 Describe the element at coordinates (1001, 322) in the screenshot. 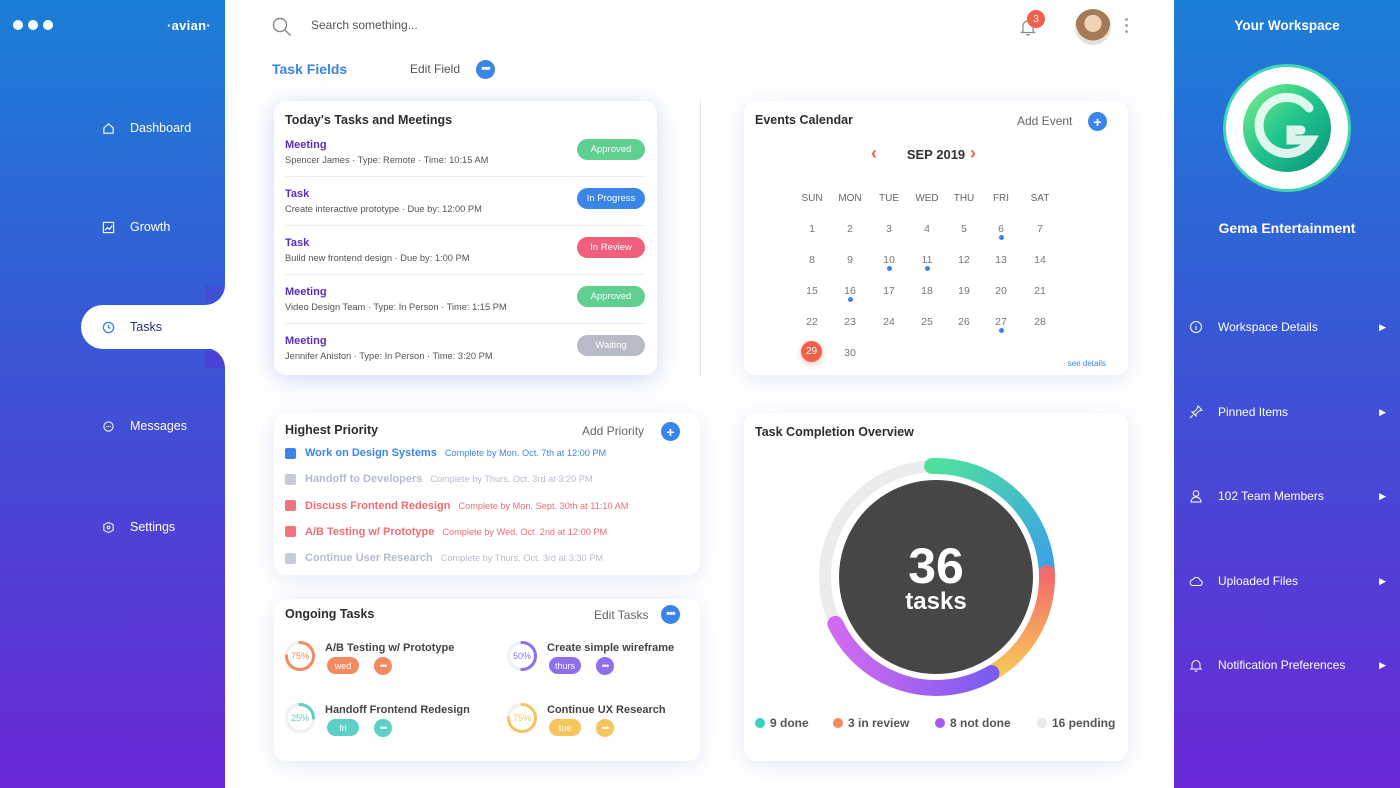

I see `calendar-day: 27` at that location.